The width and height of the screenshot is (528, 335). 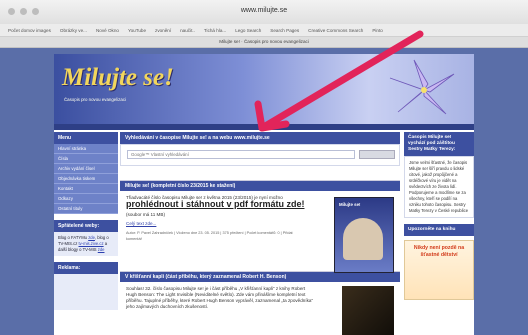 I want to click on lily-flower-icon, so click(x=422, y=87).